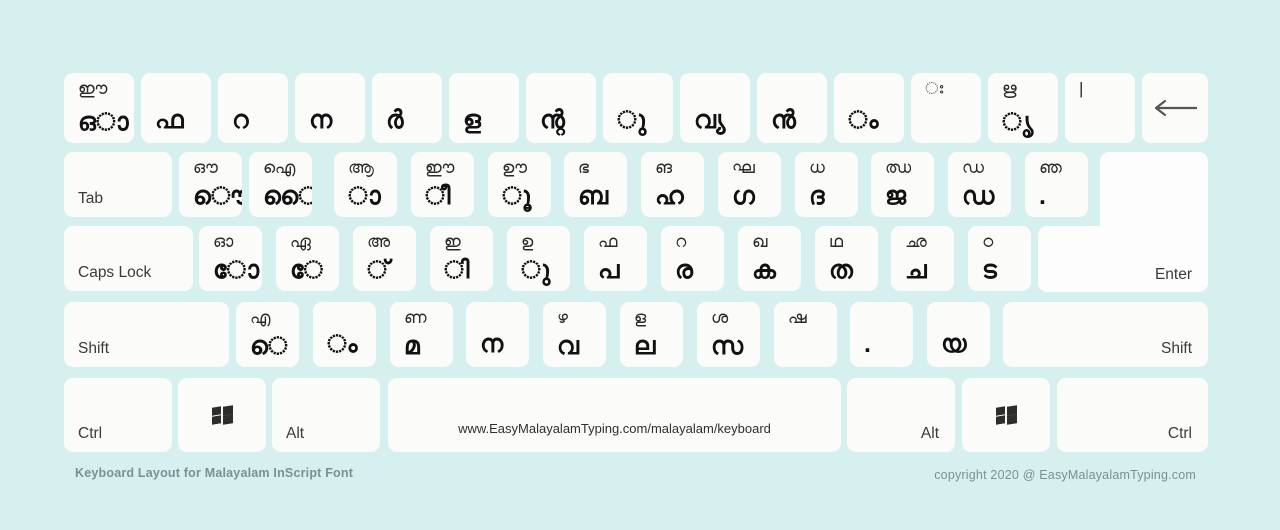 This screenshot has width=1280, height=530. Describe the element at coordinates (1006, 415) in the screenshot. I see `key-windows-right` at that location.